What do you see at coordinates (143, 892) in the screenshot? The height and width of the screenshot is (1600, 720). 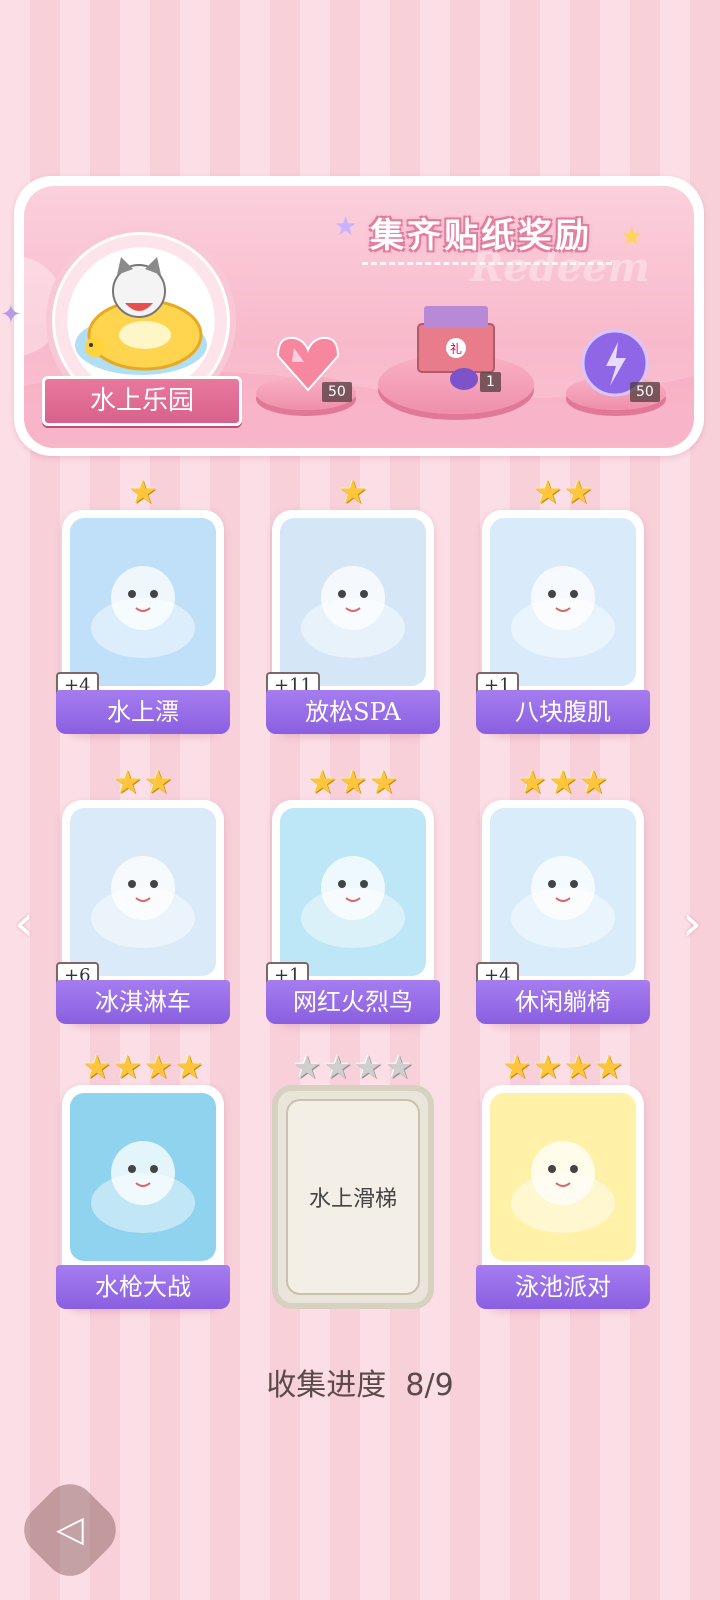 I see `ice-cream-truck-icon` at bounding box center [143, 892].